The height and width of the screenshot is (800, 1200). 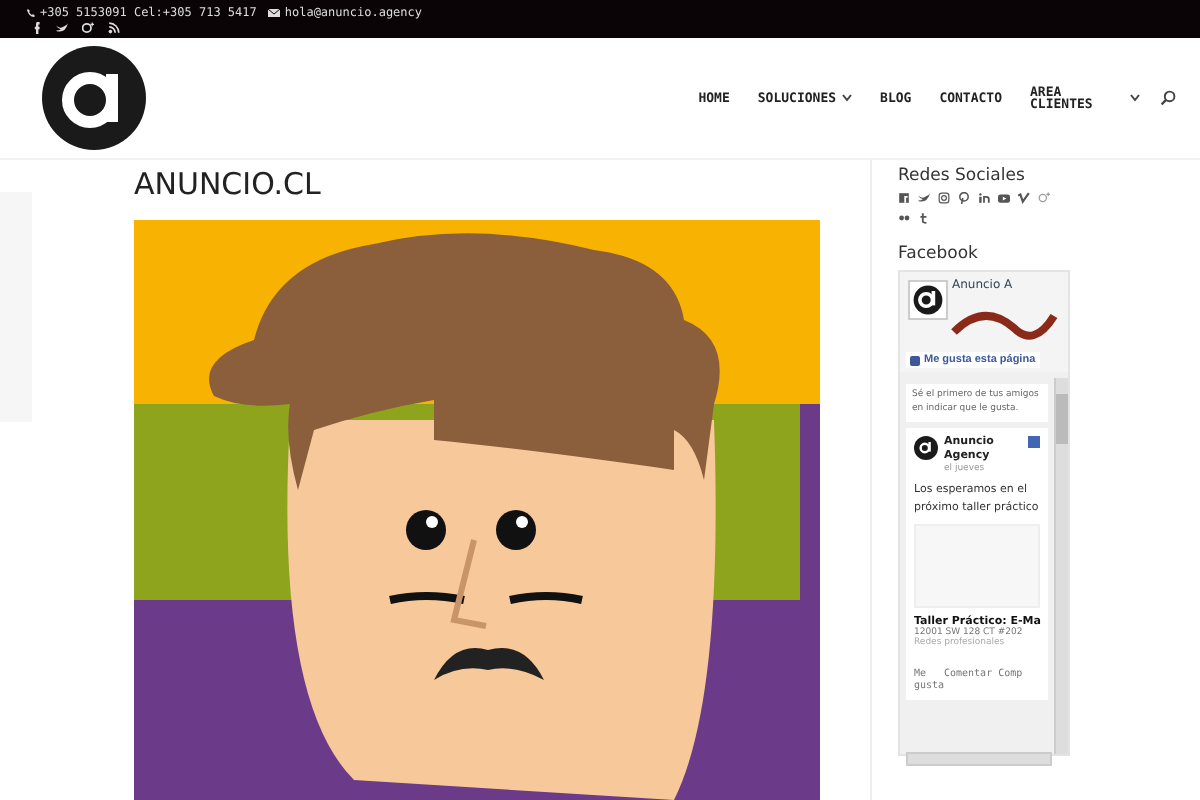 I want to click on dots-icon, so click(x=904, y=218).